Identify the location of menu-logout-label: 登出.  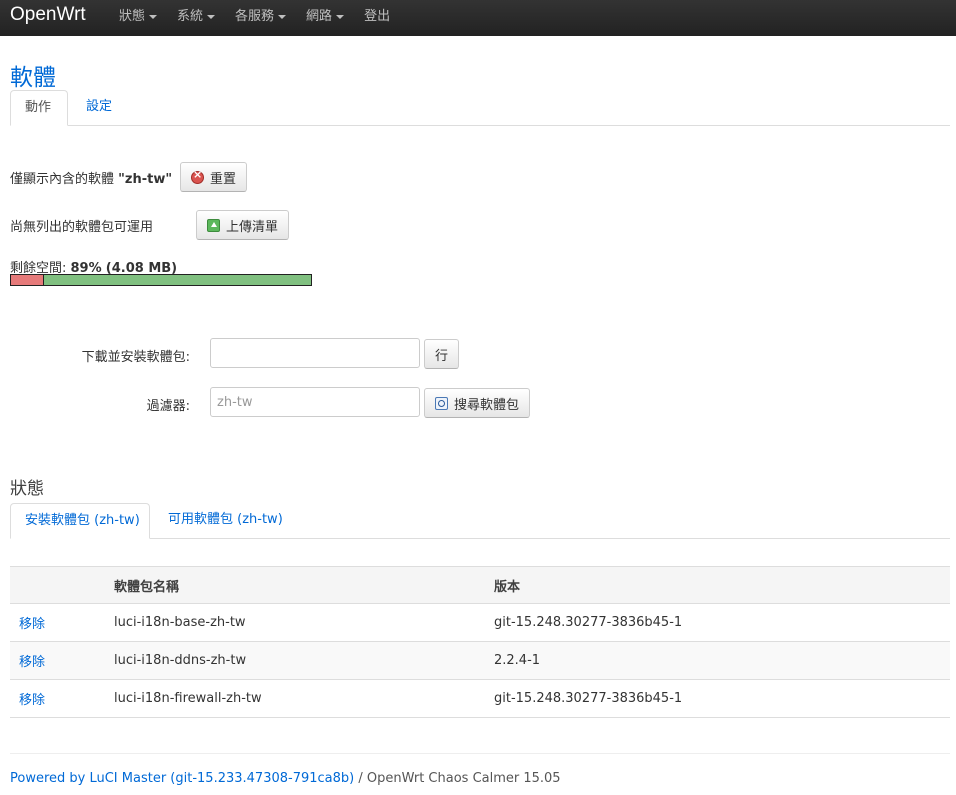
(377, 16).